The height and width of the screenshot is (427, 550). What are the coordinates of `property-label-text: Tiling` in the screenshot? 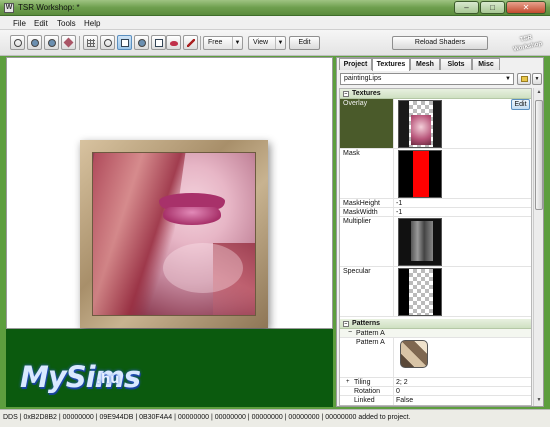 It's located at (362, 382).